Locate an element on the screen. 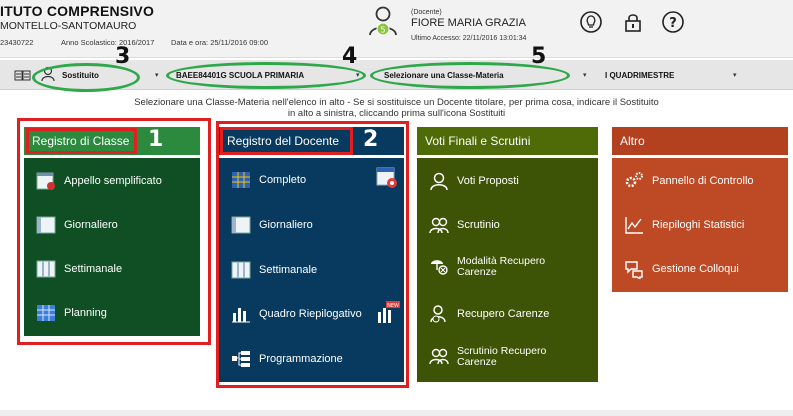  menu-scrutinio-recupero-carenze: Scrutinio Recupero Carenze is located at coordinates (487, 359).